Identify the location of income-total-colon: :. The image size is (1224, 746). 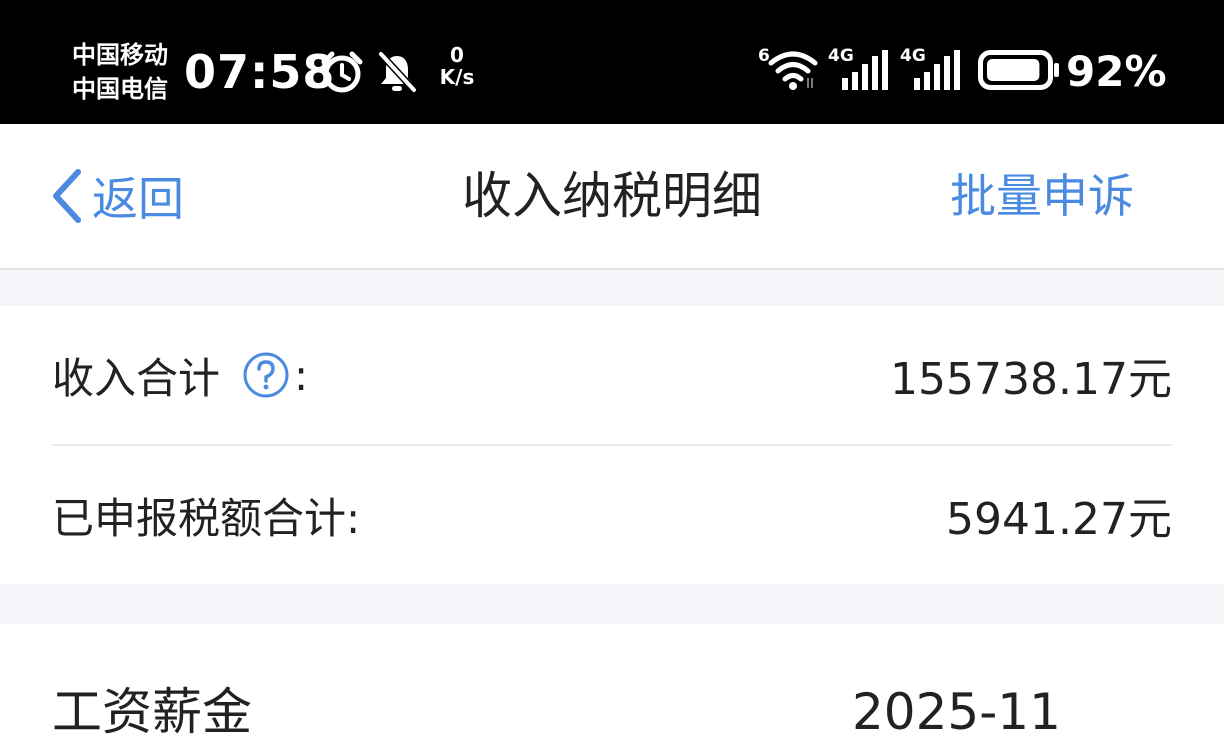
(301, 375).